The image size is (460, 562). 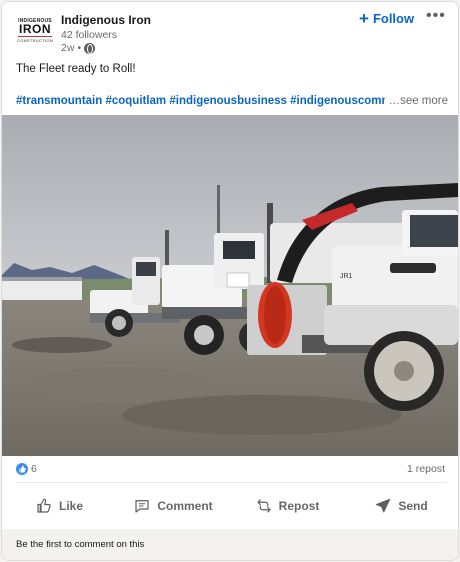 What do you see at coordinates (90, 48) in the screenshot?
I see `globe-icon` at bounding box center [90, 48].